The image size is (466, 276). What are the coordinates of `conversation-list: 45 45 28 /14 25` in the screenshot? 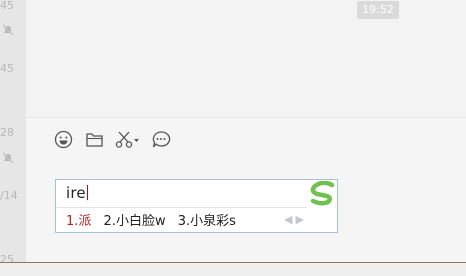 It's located at (13, 133).